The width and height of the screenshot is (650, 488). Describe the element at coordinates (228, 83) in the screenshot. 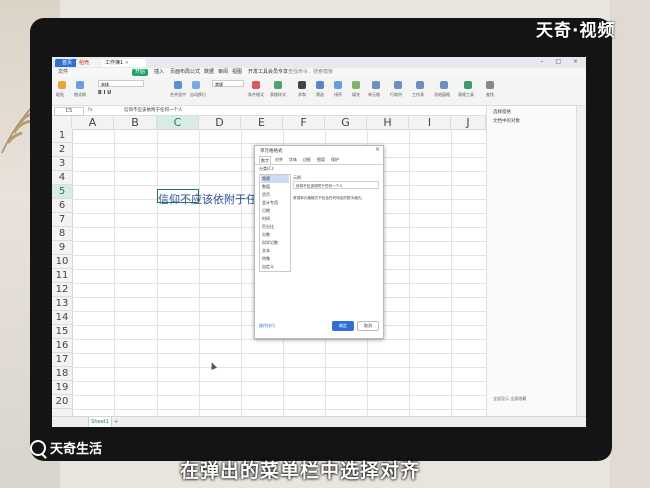

I see `number-format-select: 常规` at that location.